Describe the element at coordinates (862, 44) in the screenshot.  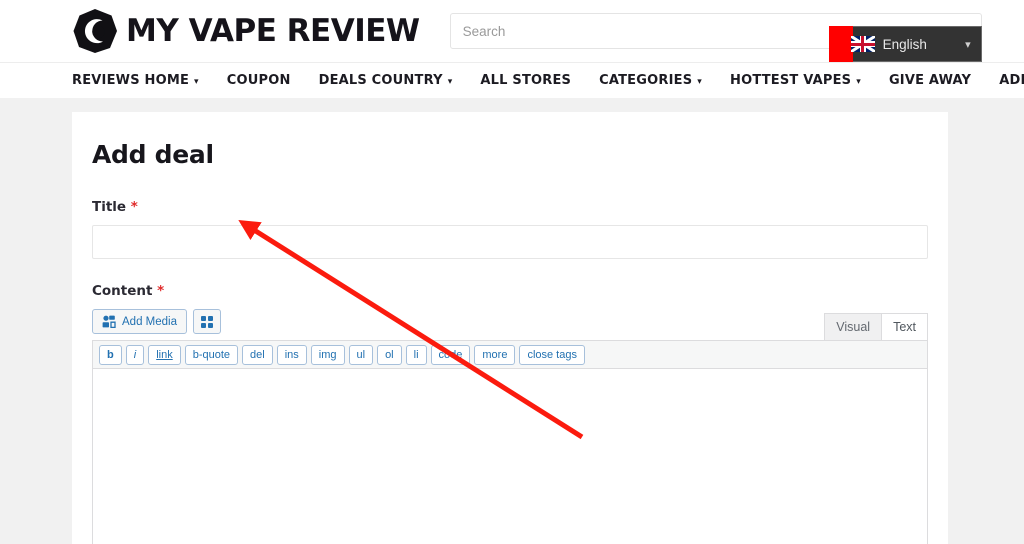
I see `uk-flag-icon` at that location.